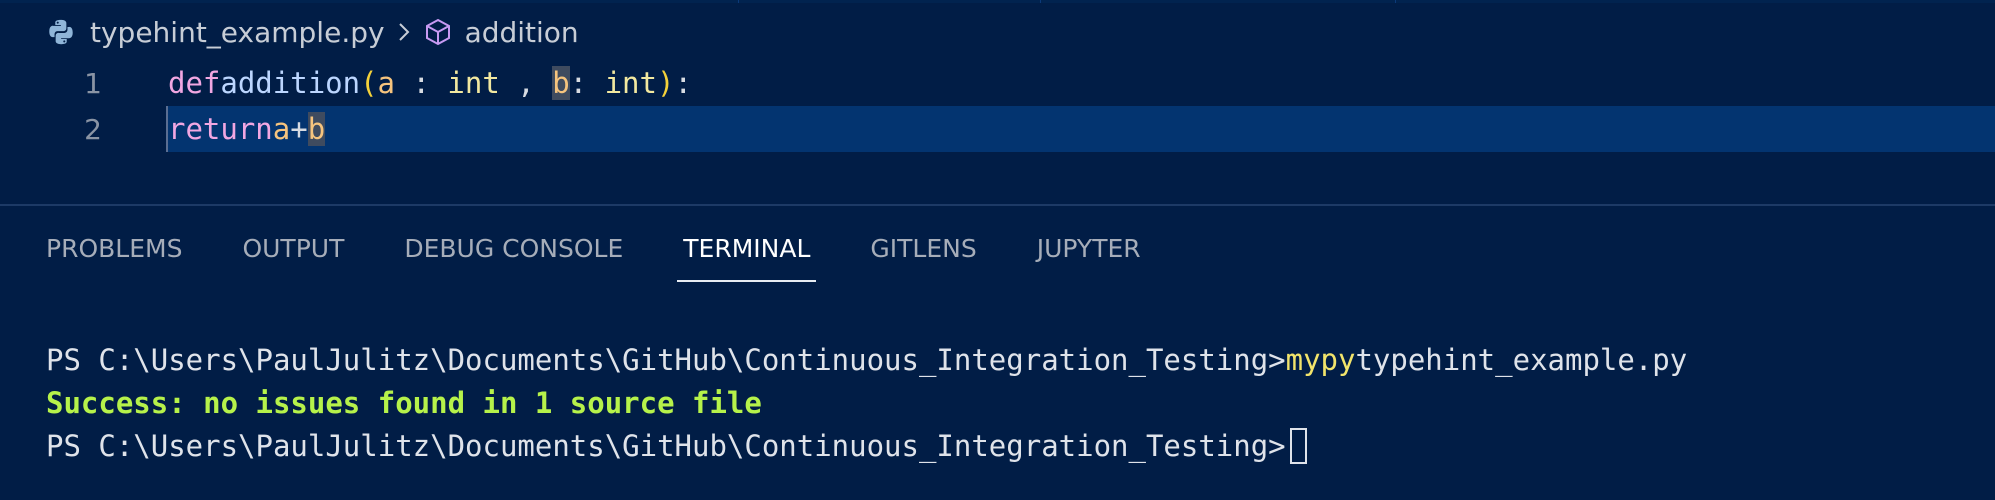 This screenshot has height=500, width=1995. I want to click on code-line-current: 2 return a + b, so click(997, 129).